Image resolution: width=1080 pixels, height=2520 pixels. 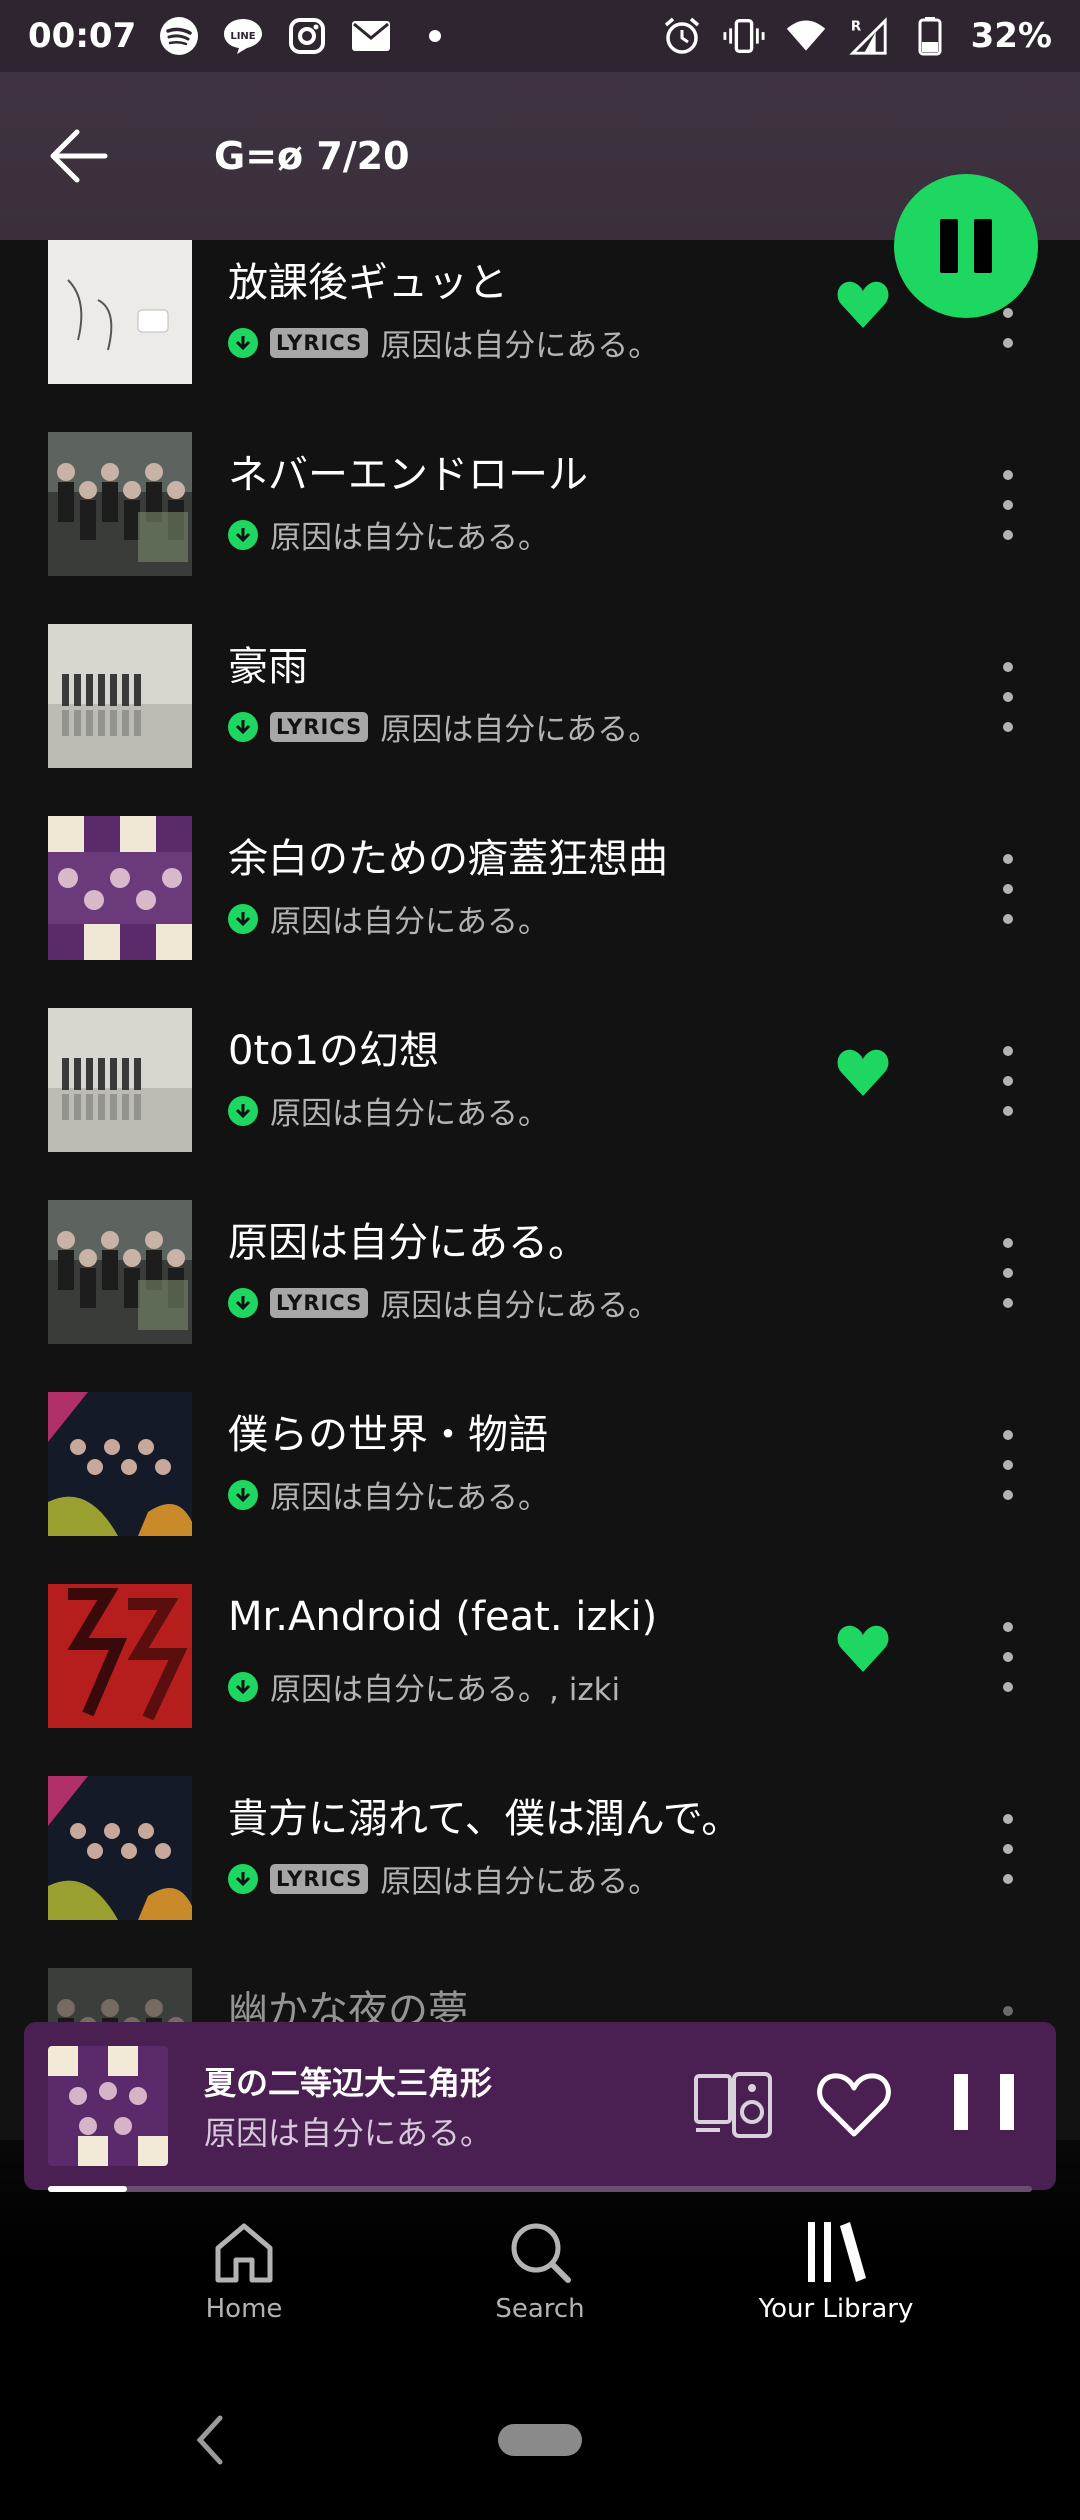 I want to click on system-back-button, so click(x=210, y=2440).